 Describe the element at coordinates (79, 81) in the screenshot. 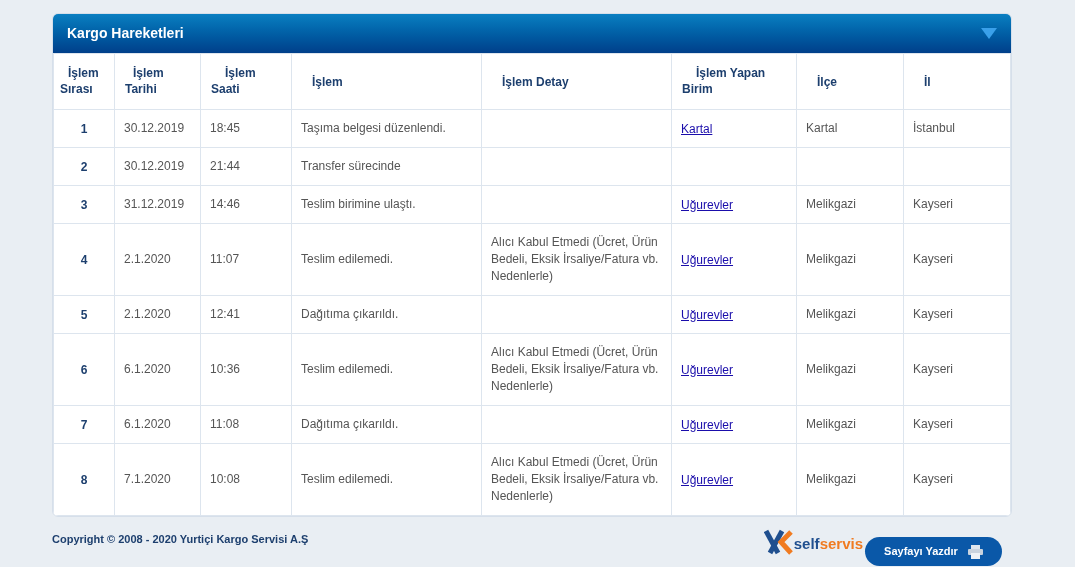

I see `column-header: İşlem Sırası` at that location.